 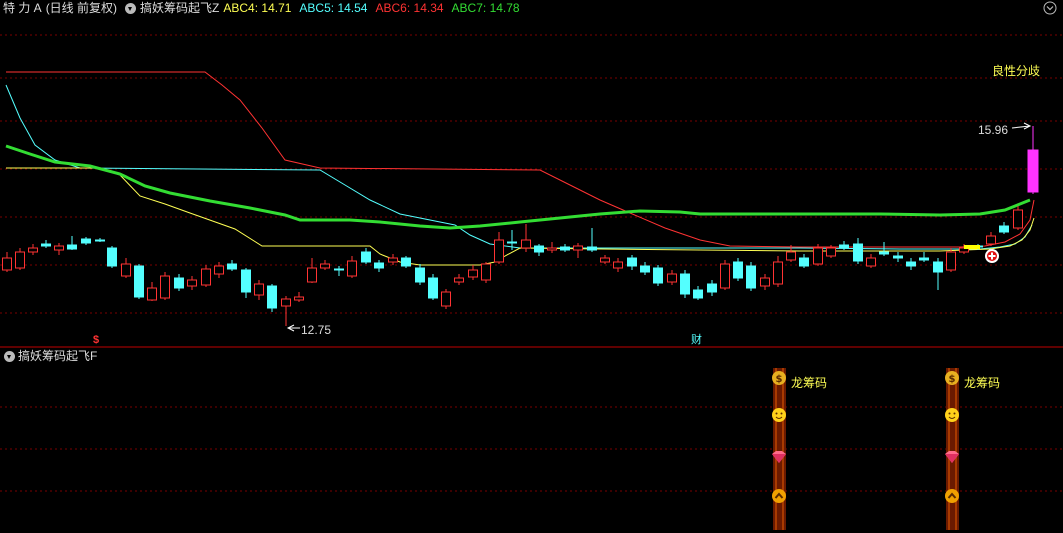 I want to click on sub-header: 搞妖筹码起飞F, so click(x=48, y=356).